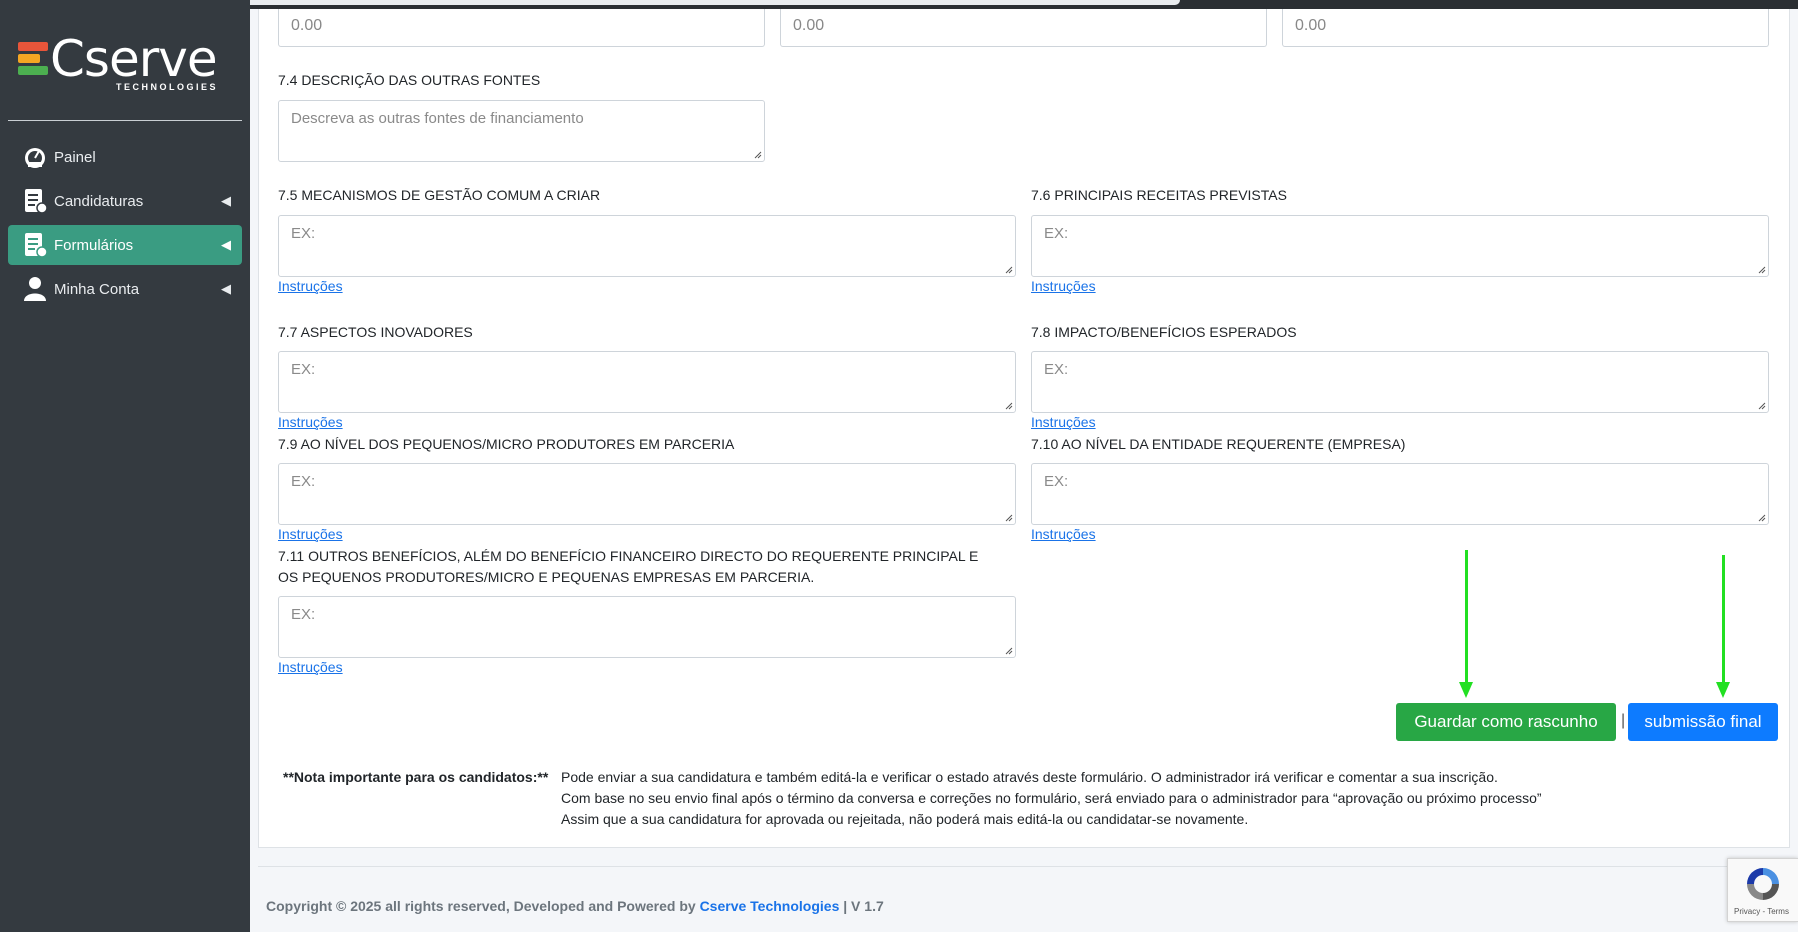 The width and height of the screenshot is (1798, 932). I want to click on instructions-link-7-9: Instruções, so click(310, 534).